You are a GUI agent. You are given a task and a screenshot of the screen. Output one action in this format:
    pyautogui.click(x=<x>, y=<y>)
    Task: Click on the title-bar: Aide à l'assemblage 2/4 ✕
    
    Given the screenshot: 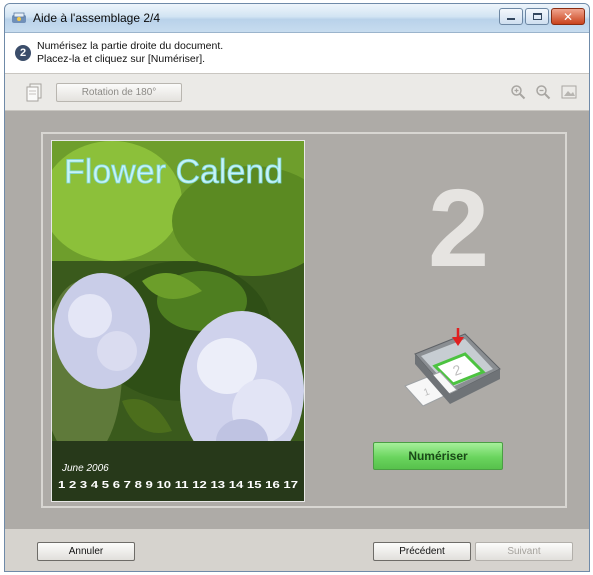 What is the action you would take?
    pyautogui.click(x=297, y=18)
    